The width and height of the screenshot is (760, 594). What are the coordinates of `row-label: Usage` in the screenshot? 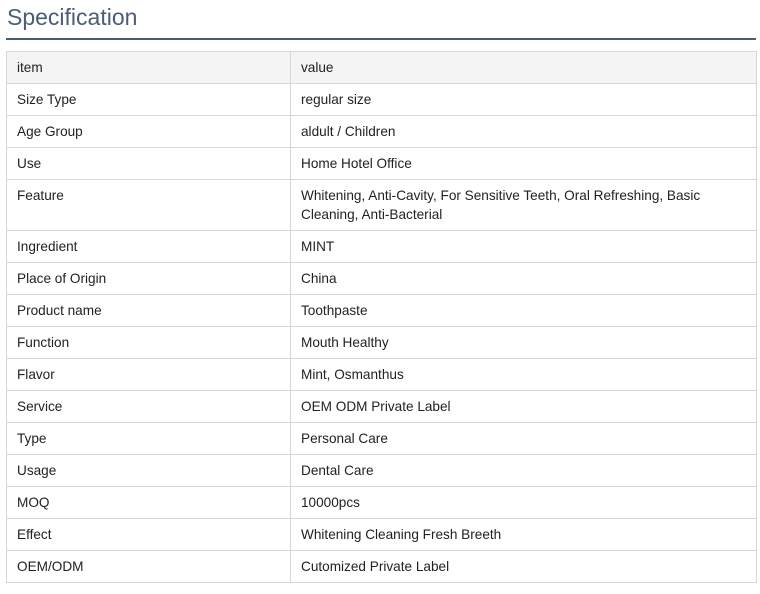 It's located at (148, 470).